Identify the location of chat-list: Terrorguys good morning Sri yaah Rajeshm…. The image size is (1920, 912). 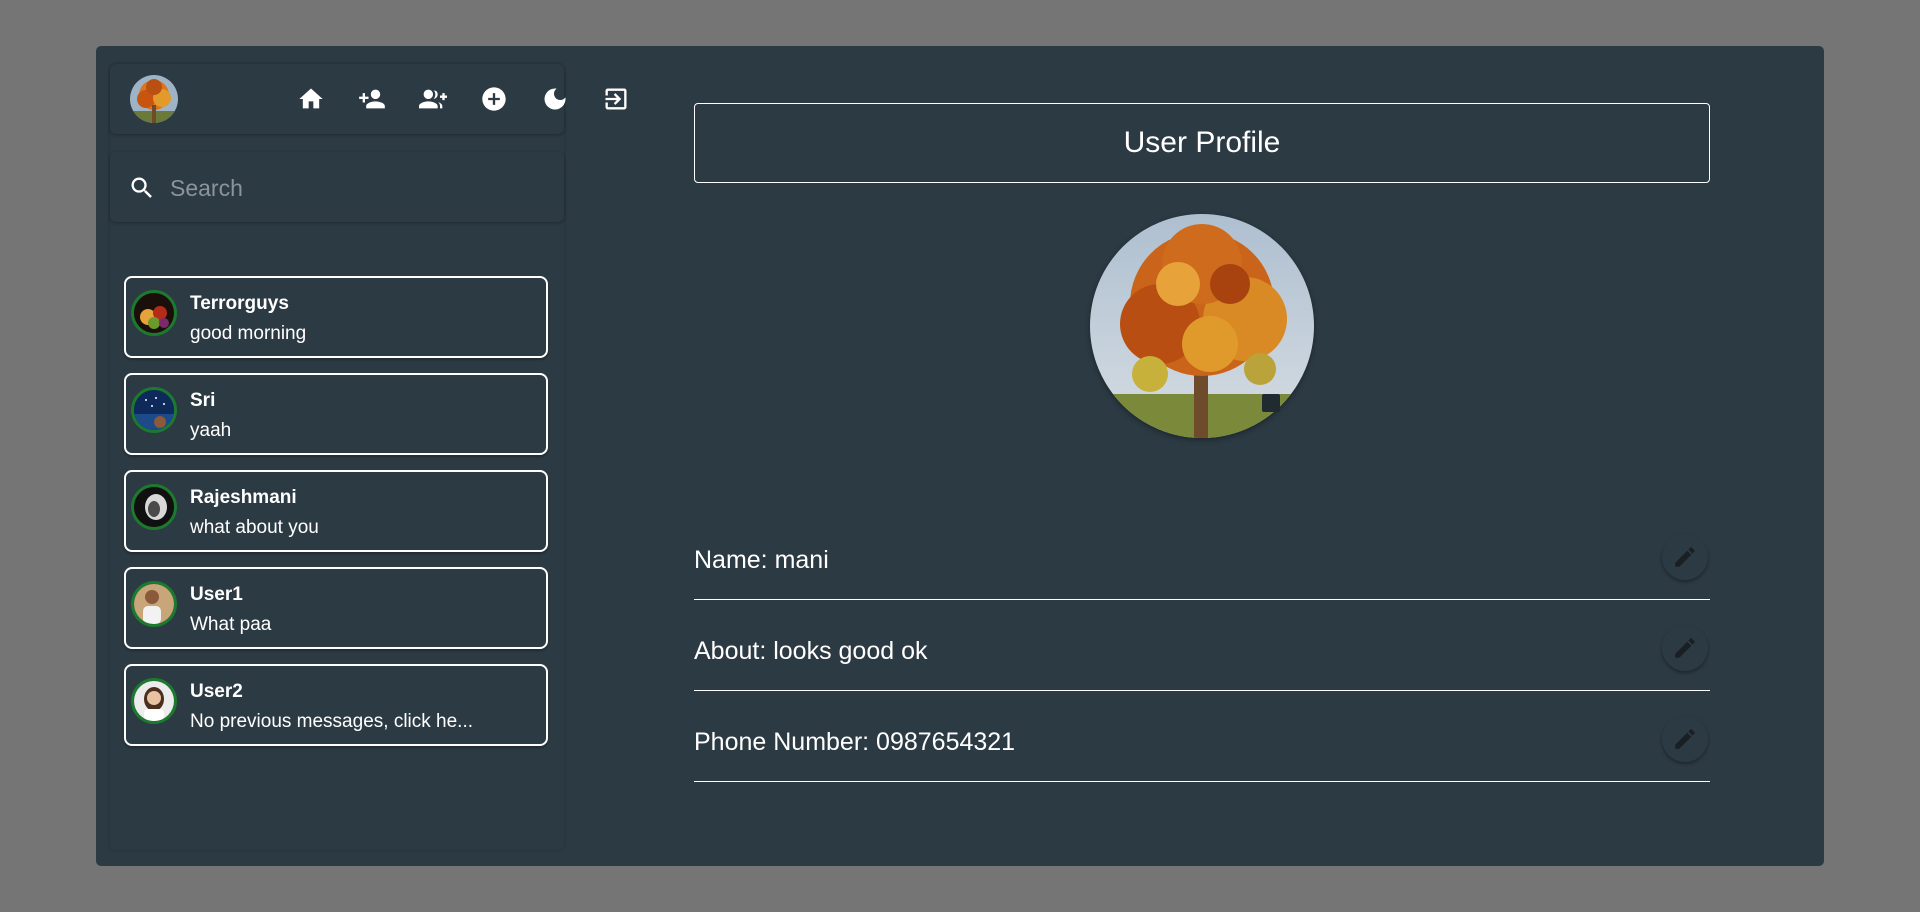
(338, 518).